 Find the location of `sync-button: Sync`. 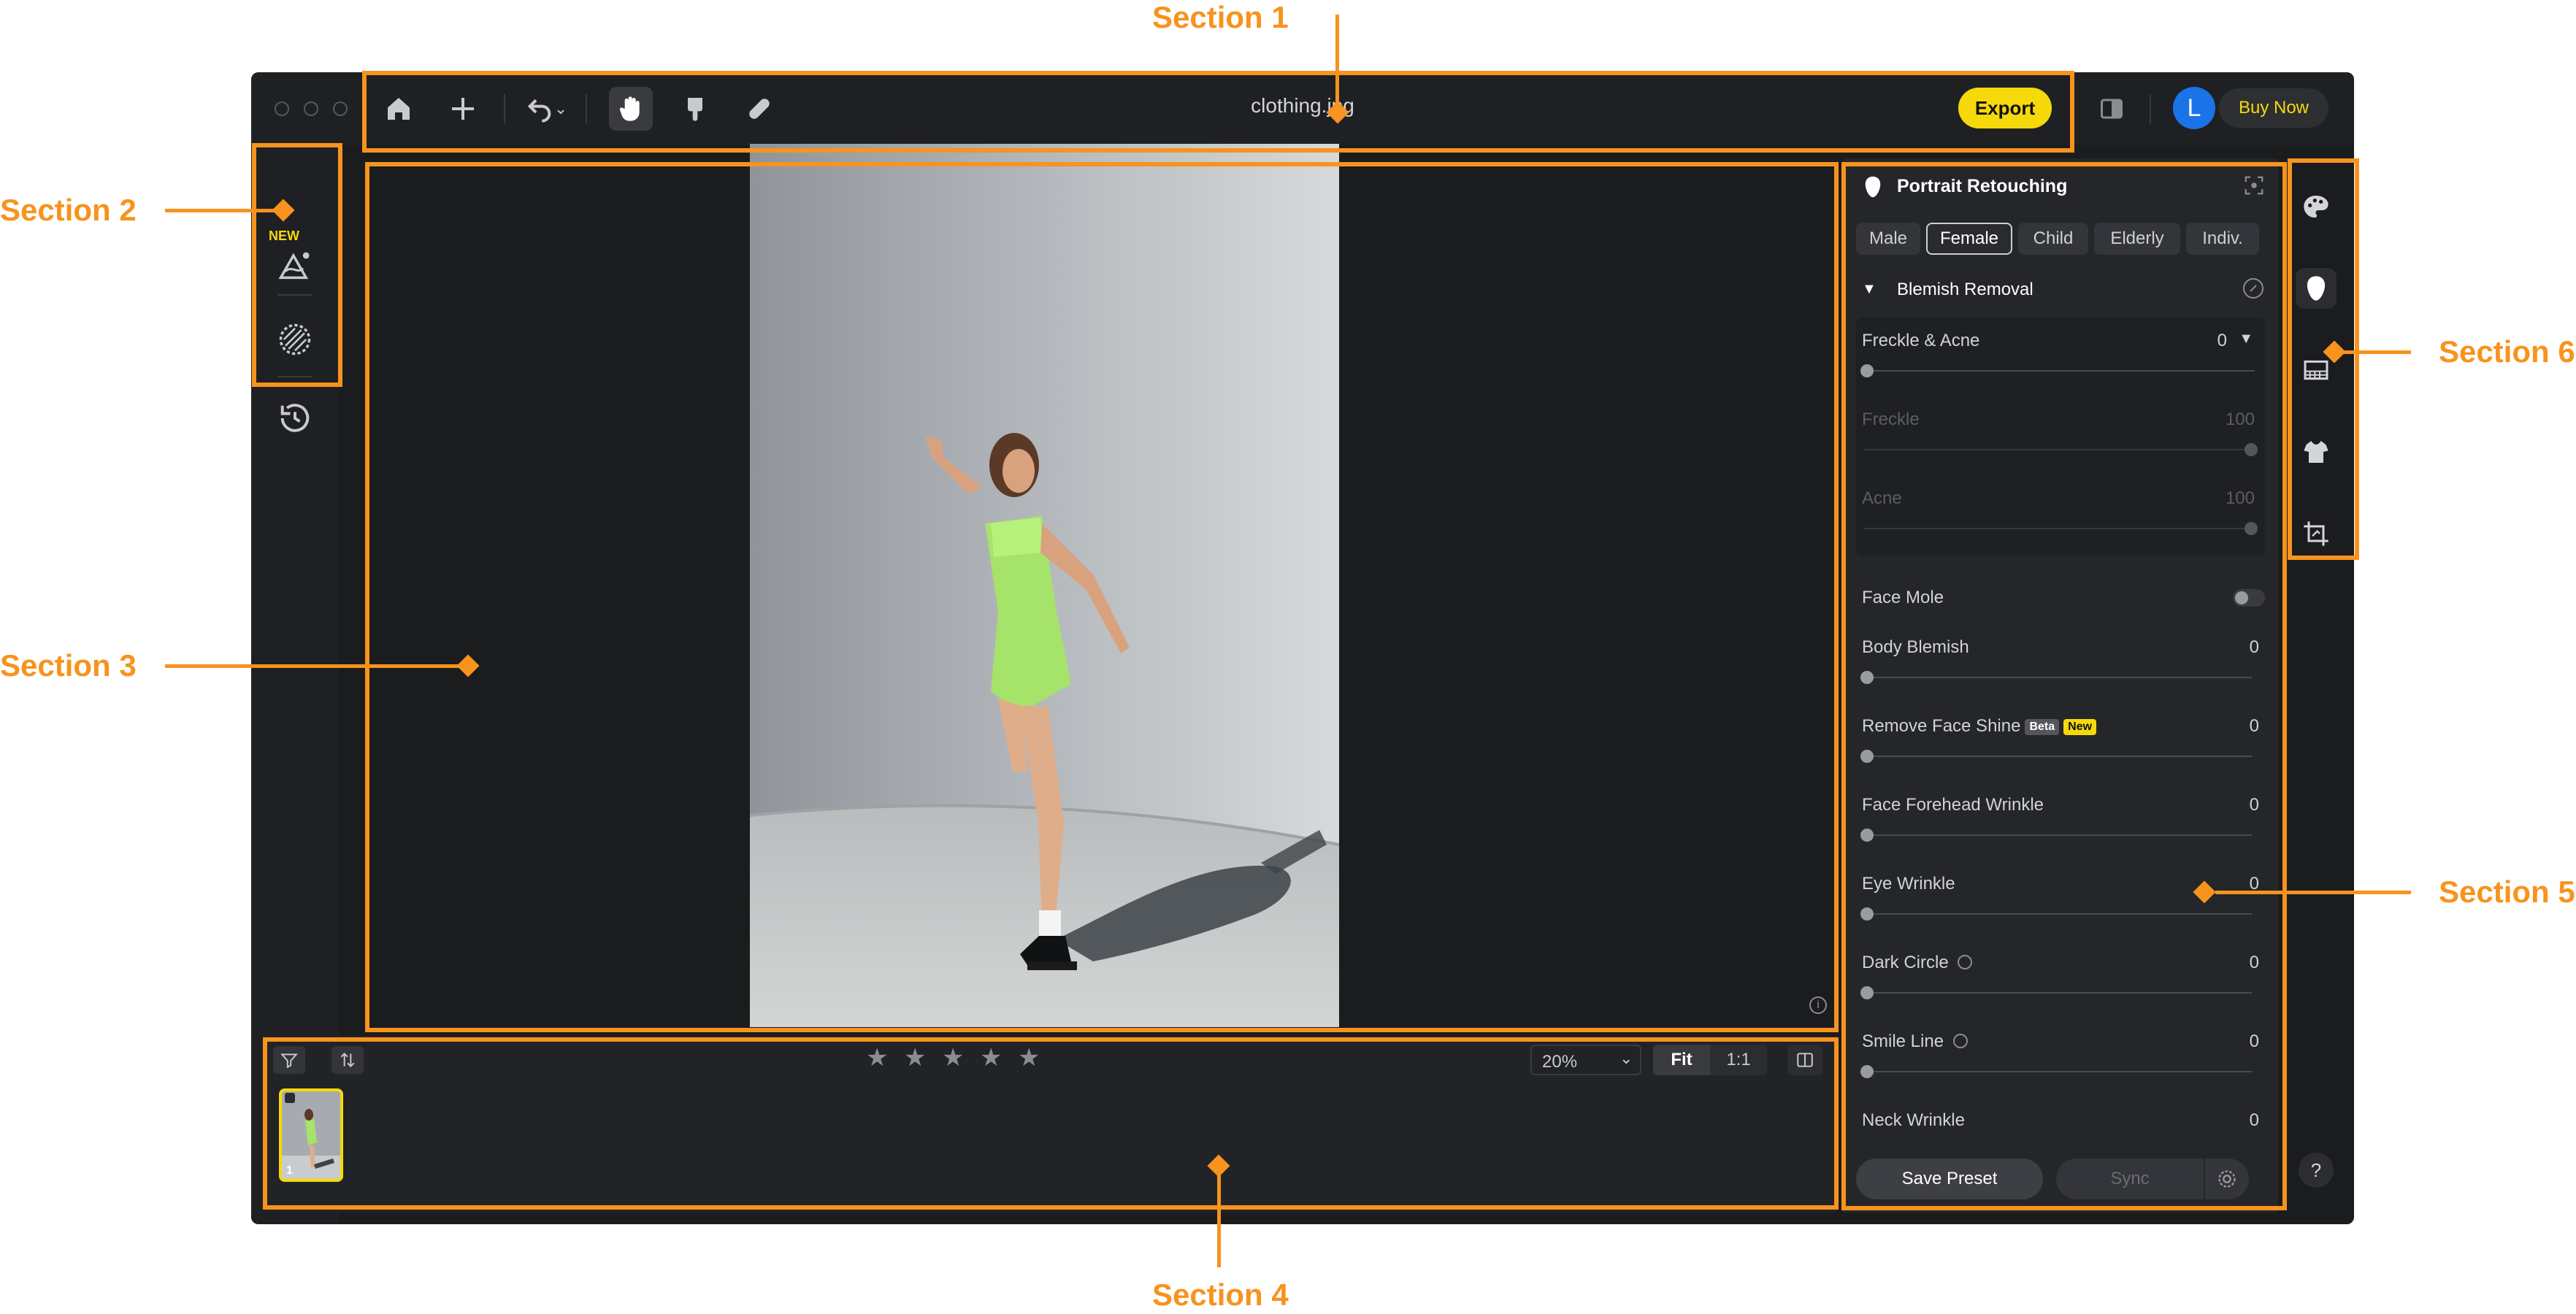

sync-button: Sync is located at coordinates (2130, 1179).